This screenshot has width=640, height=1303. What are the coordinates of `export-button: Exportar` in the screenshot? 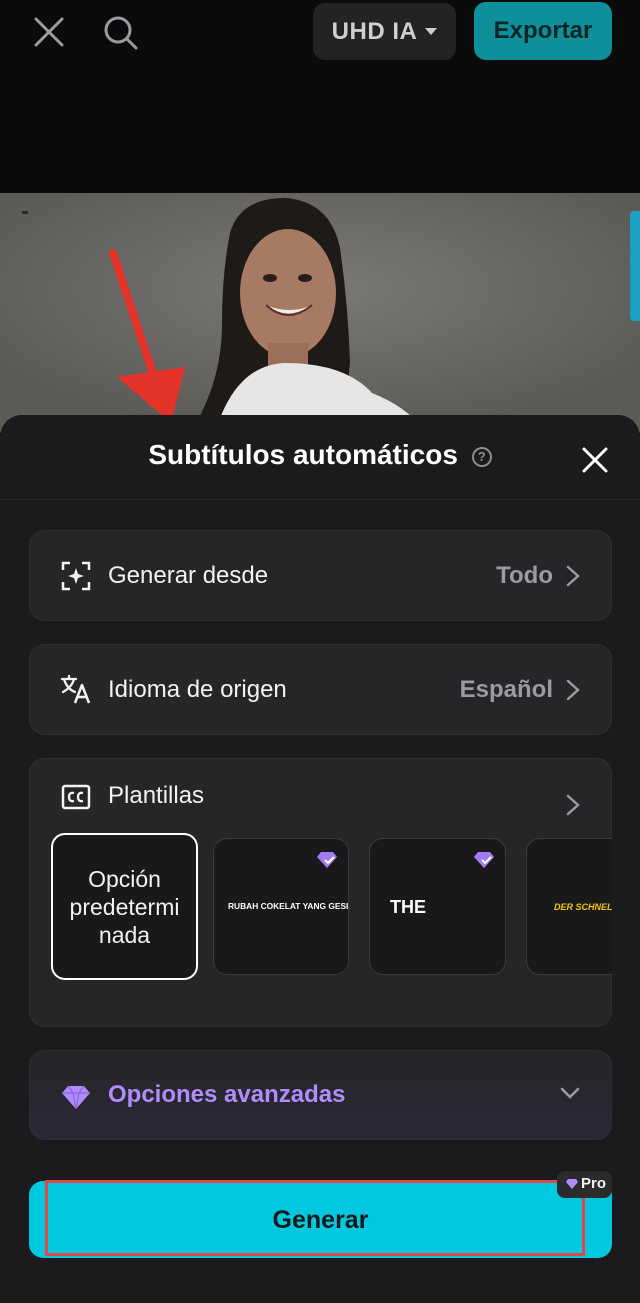 It's located at (543, 31).